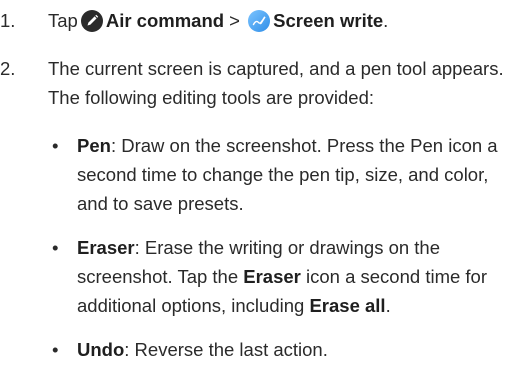  Describe the element at coordinates (8, 68) in the screenshot. I see `step-number: 2.` at that location.